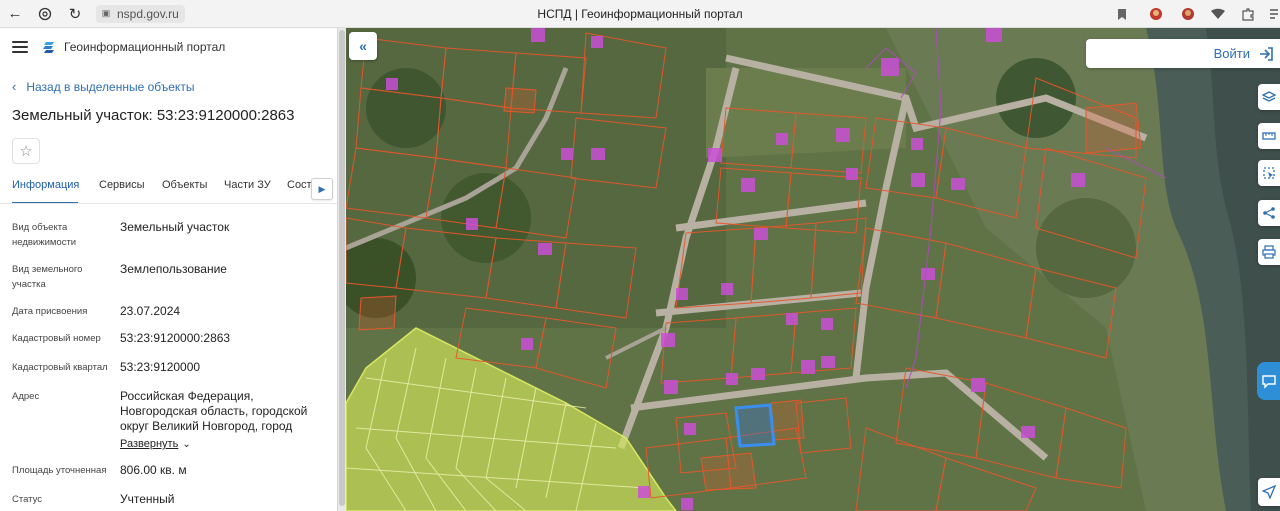 The width and height of the screenshot is (1280, 511). What do you see at coordinates (150, 311) in the screenshot?
I see `property-value: 23.07.2024` at bounding box center [150, 311].